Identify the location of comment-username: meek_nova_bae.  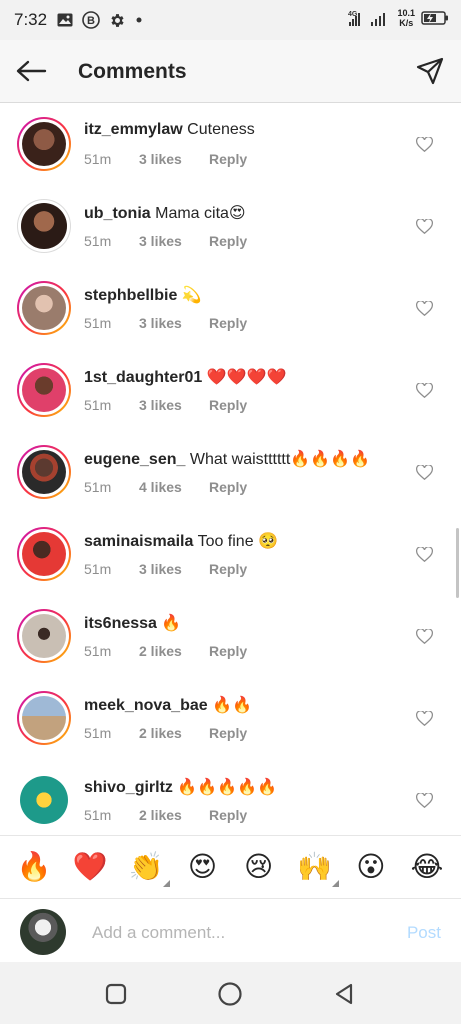
(146, 705).